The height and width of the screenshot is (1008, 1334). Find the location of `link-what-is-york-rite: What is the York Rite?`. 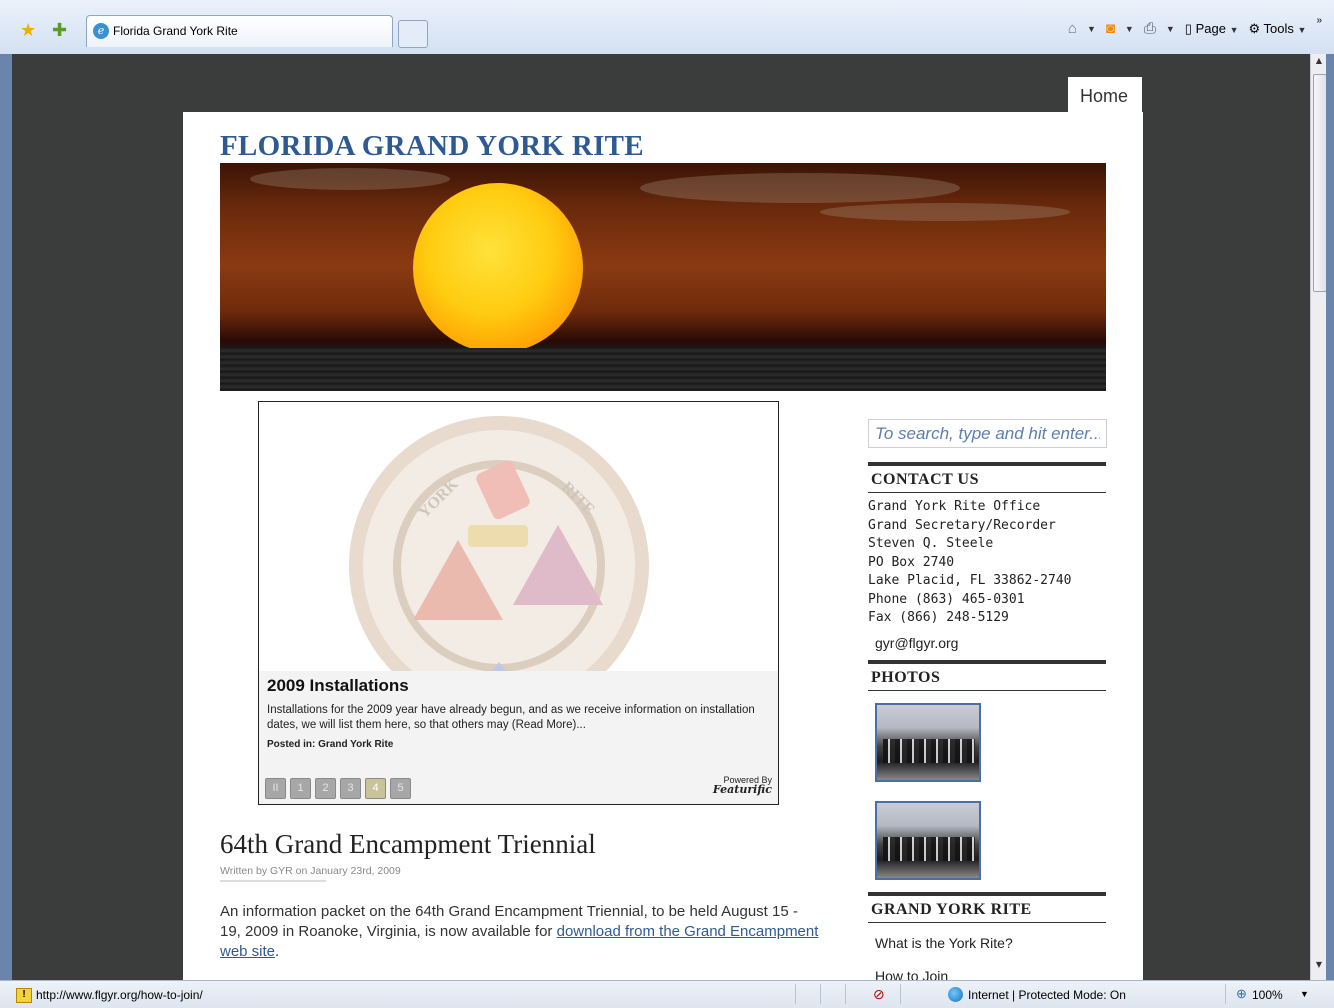

link-what-is-york-rite: What is the York Rite? is located at coordinates (944, 943).